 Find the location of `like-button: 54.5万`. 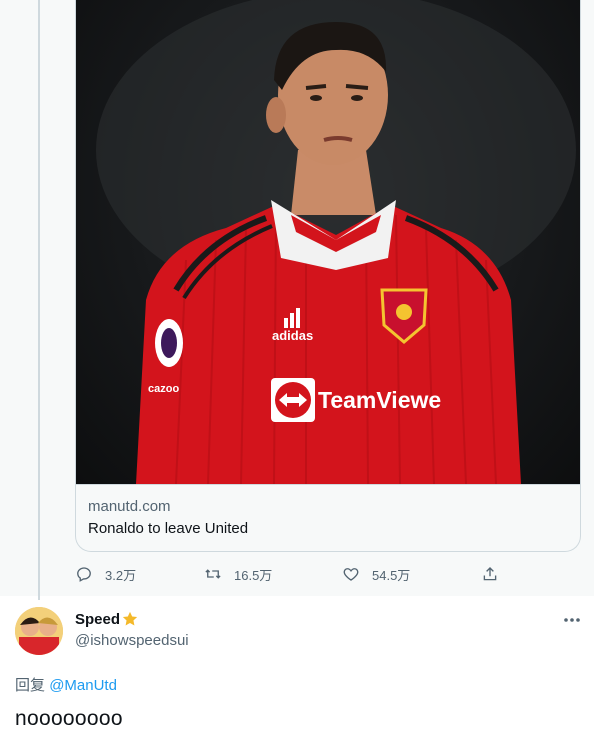

like-button: 54.5万 is located at coordinates (376, 574).